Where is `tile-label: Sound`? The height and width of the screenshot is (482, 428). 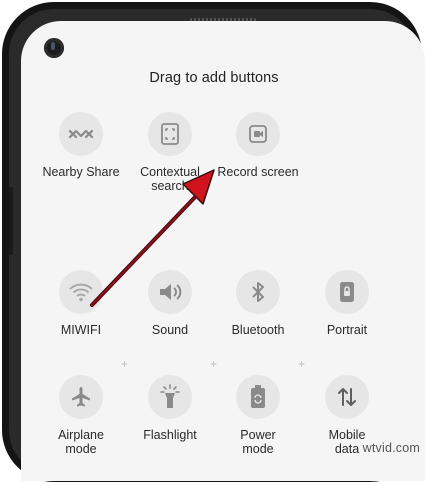
tile-label: Sound is located at coordinates (170, 330).